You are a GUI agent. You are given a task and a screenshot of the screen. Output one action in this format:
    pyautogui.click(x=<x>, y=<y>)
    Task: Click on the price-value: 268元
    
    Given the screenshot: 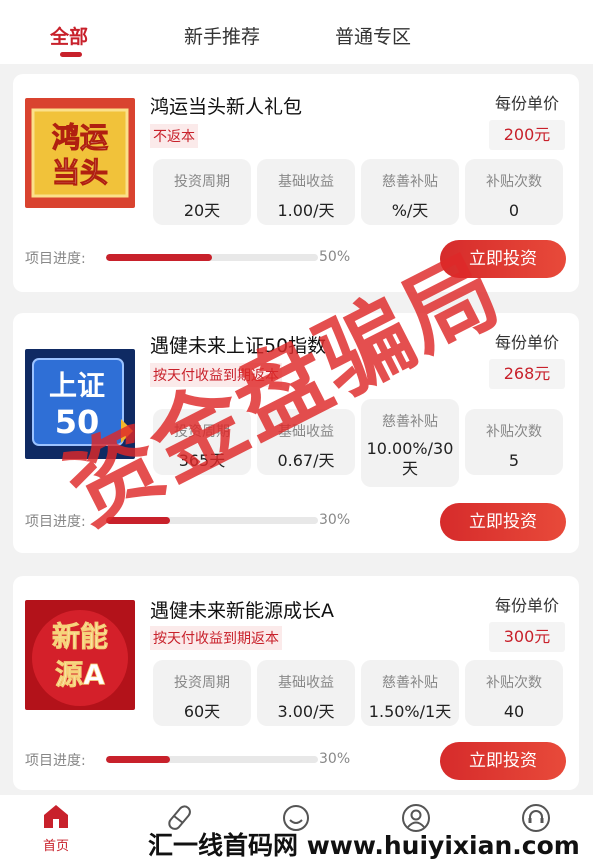 What is the action you would take?
    pyautogui.click(x=527, y=374)
    